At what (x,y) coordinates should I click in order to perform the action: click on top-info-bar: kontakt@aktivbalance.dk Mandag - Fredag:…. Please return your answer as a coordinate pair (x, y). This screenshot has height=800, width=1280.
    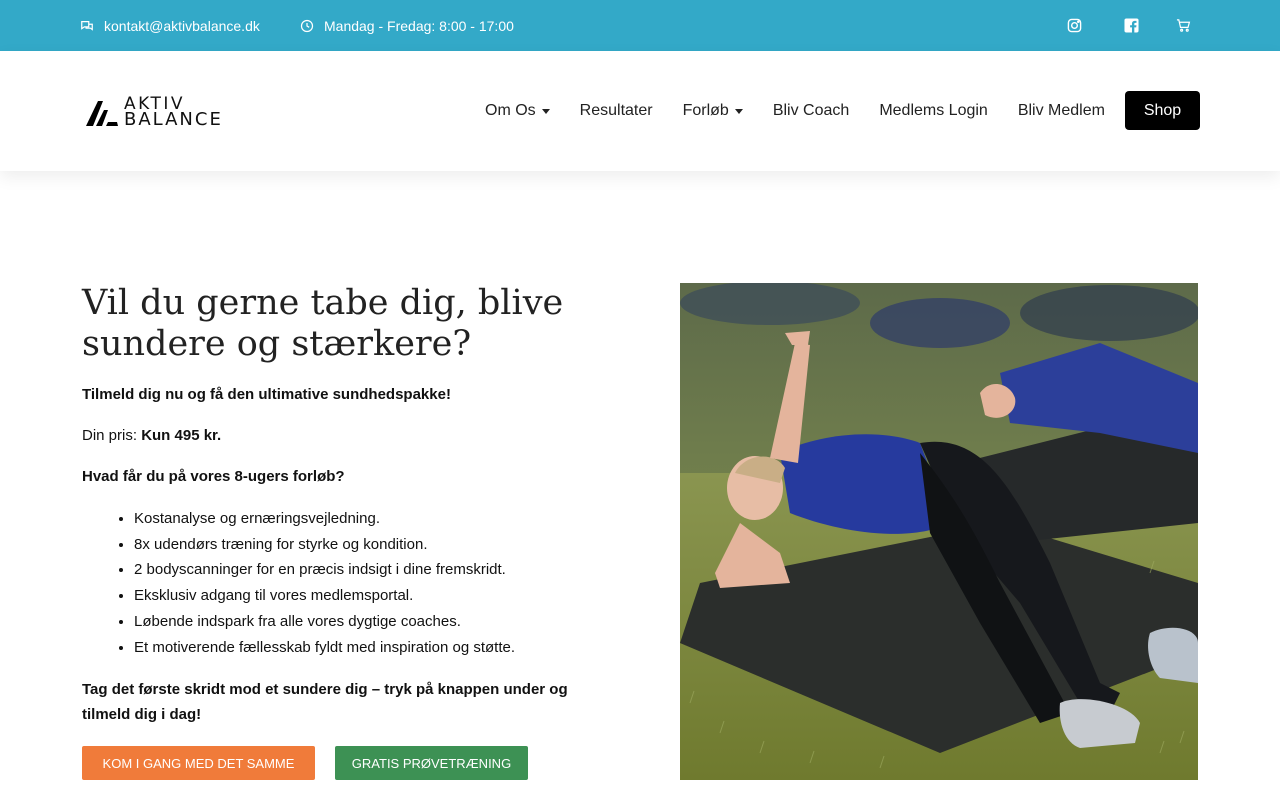
    Looking at the image, I should click on (640, 25).